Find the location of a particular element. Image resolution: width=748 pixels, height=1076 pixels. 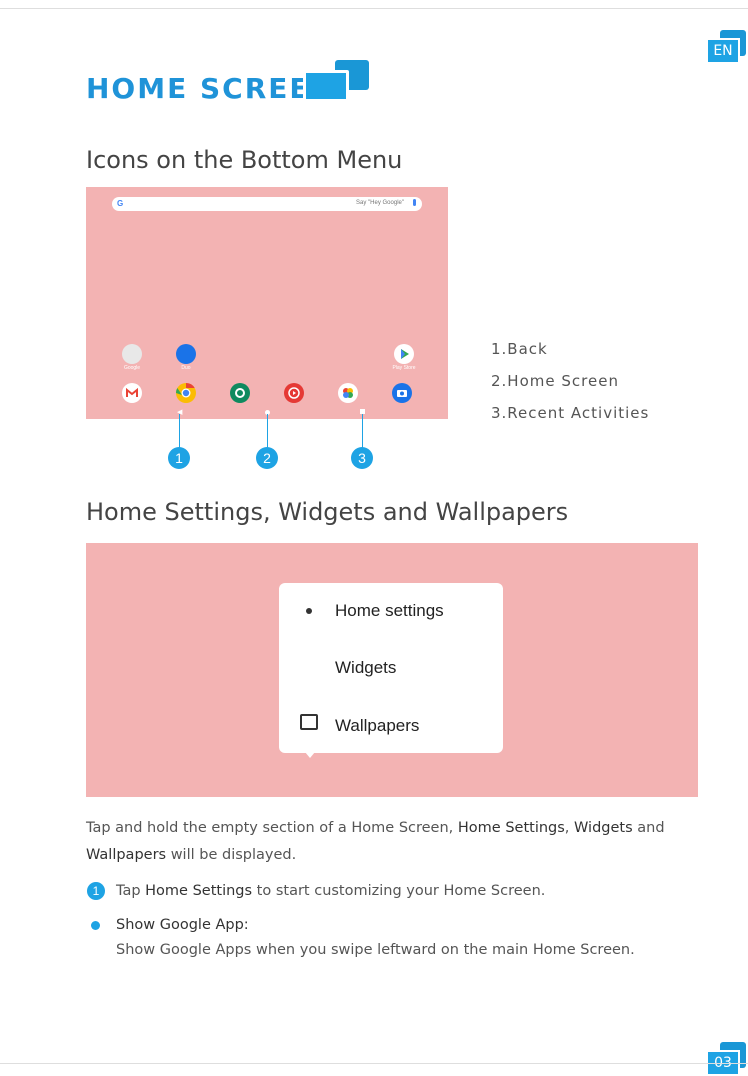

bullet-title: Show Google App: is located at coordinates (182, 925).